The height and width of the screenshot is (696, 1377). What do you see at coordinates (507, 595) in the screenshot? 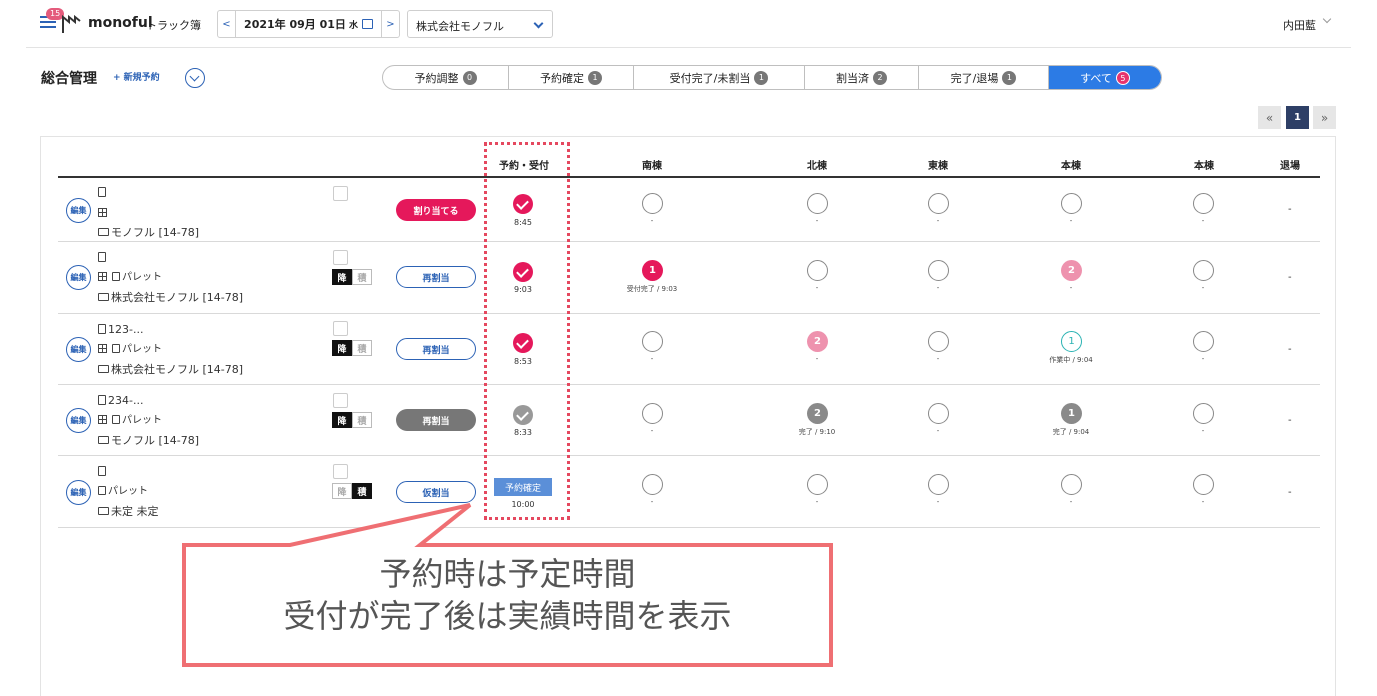
I see `callout-text: 予約時は予定時間 受付が完了後は実績時間を表示` at bounding box center [507, 595].